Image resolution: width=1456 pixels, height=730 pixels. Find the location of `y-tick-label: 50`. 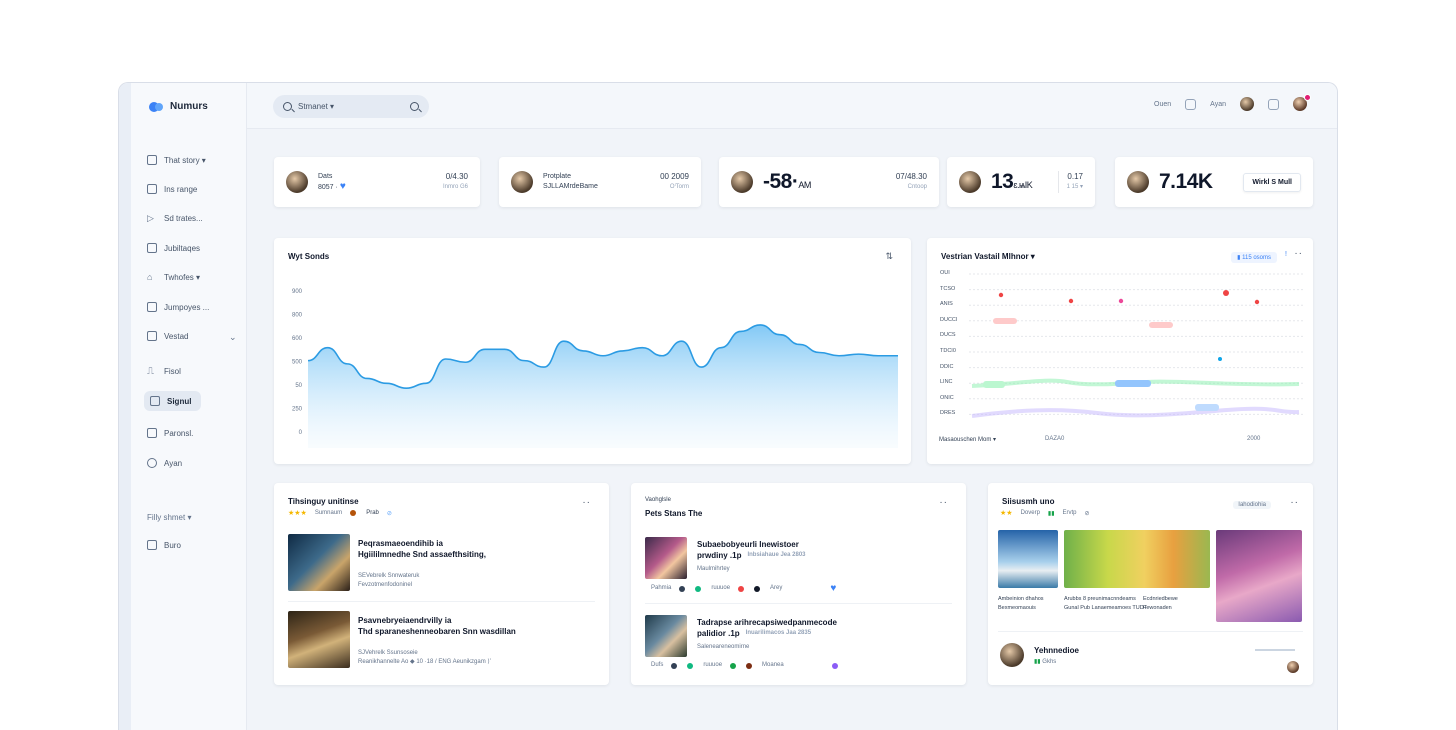

y-tick-label: 50 is located at coordinates (298, 386).